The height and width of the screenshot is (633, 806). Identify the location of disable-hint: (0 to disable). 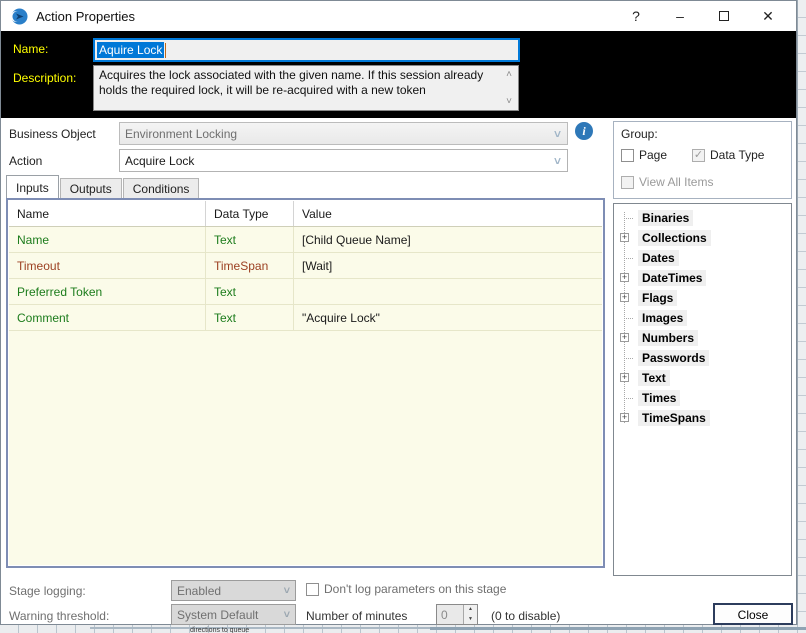
(526, 616).